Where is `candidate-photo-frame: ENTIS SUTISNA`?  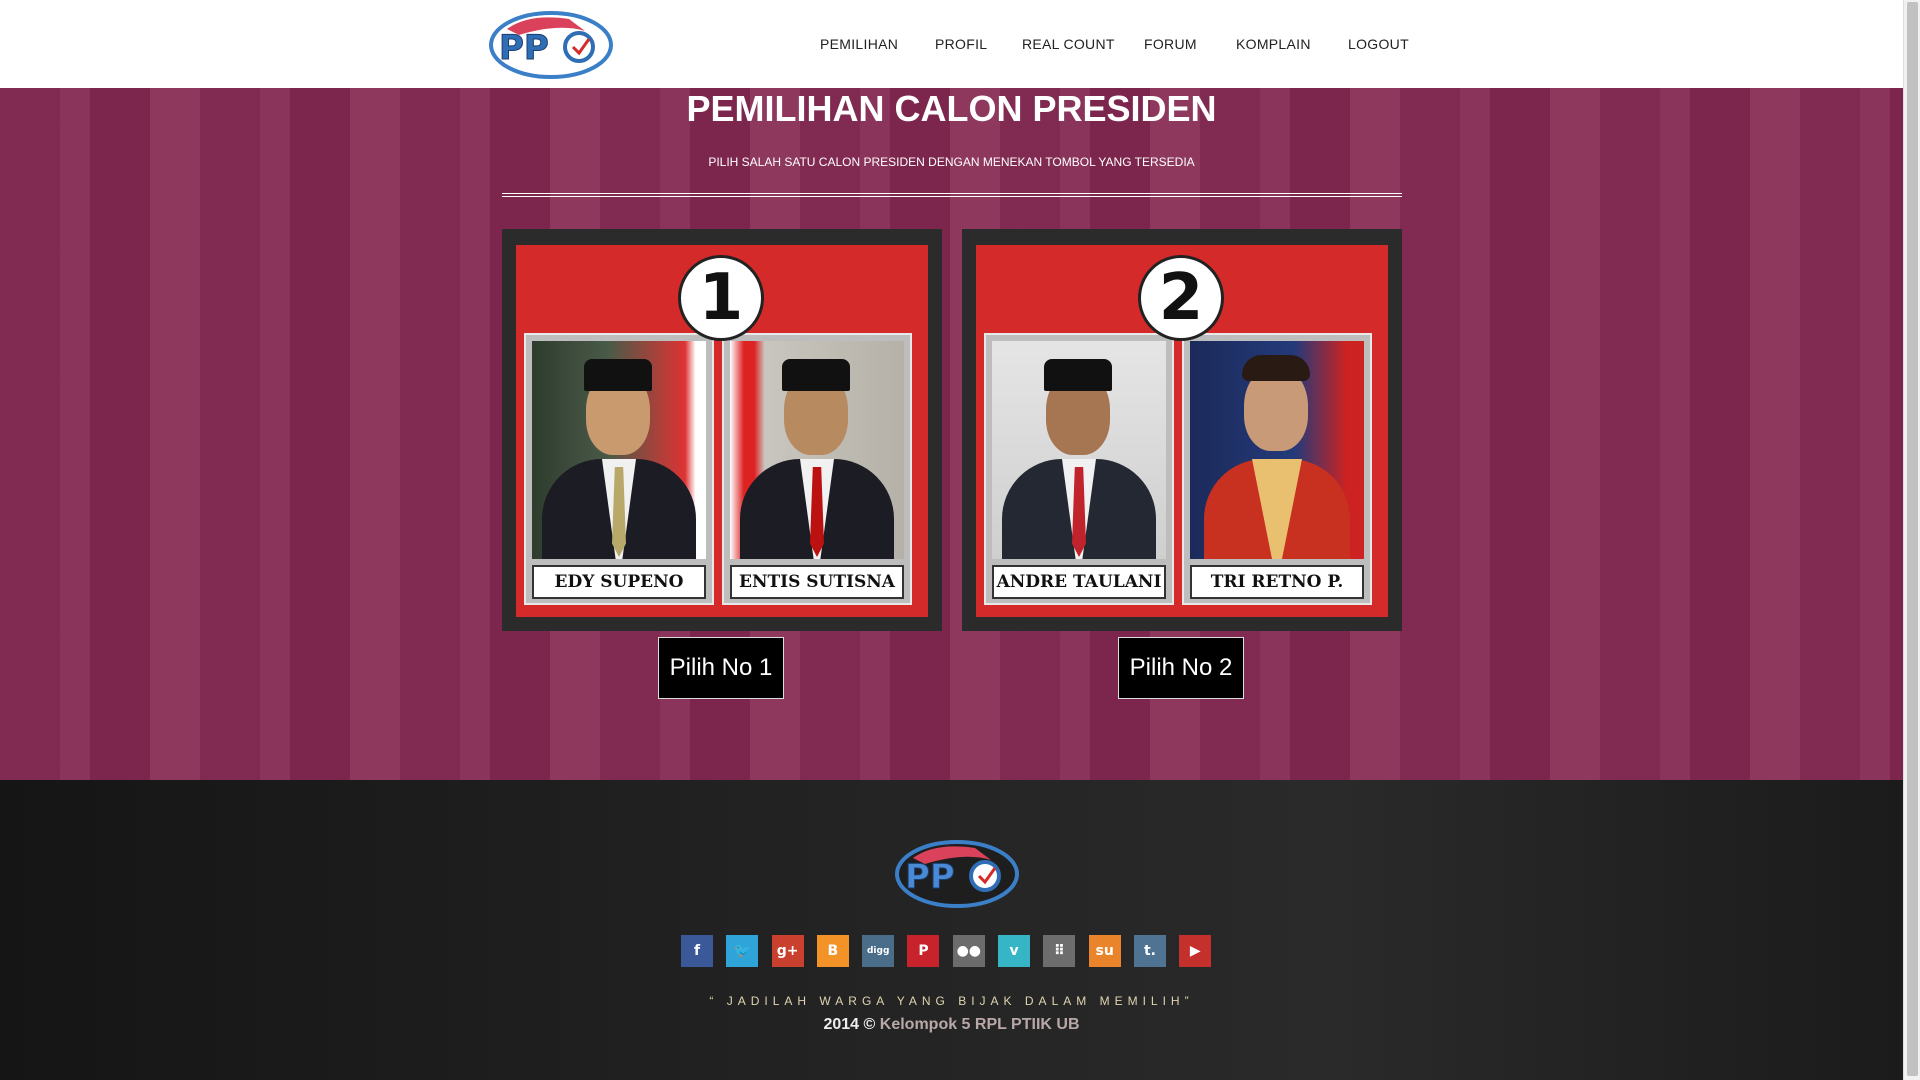
candidate-photo-frame: ENTIS SUTISNA is located at coordinates (817, 469).